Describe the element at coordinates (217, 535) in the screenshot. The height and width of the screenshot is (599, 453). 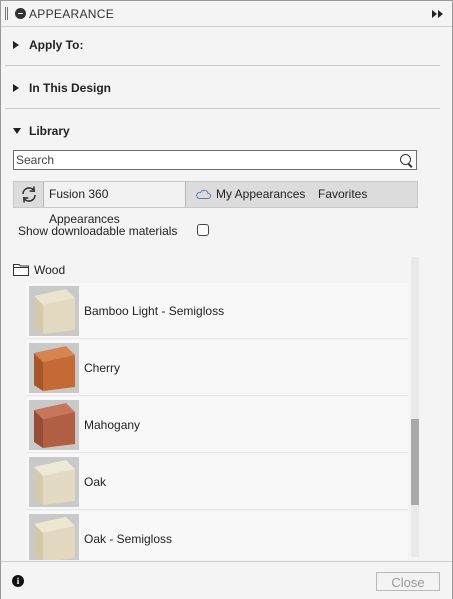
I see `material-item: Oak - Semigloss` at that location.